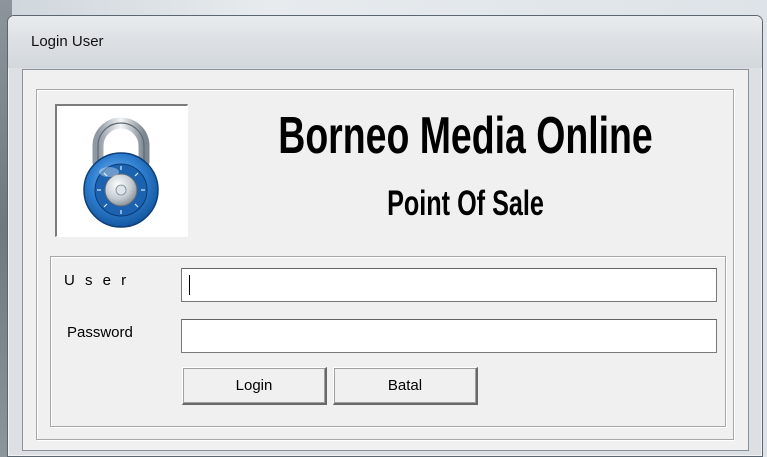 Image resolution: width=767 pixels, height=457 pixels. Describe the element at coordinates (465, 203) in the screenshot. I see `brand-subtitle: Point Of Sale` at that location.